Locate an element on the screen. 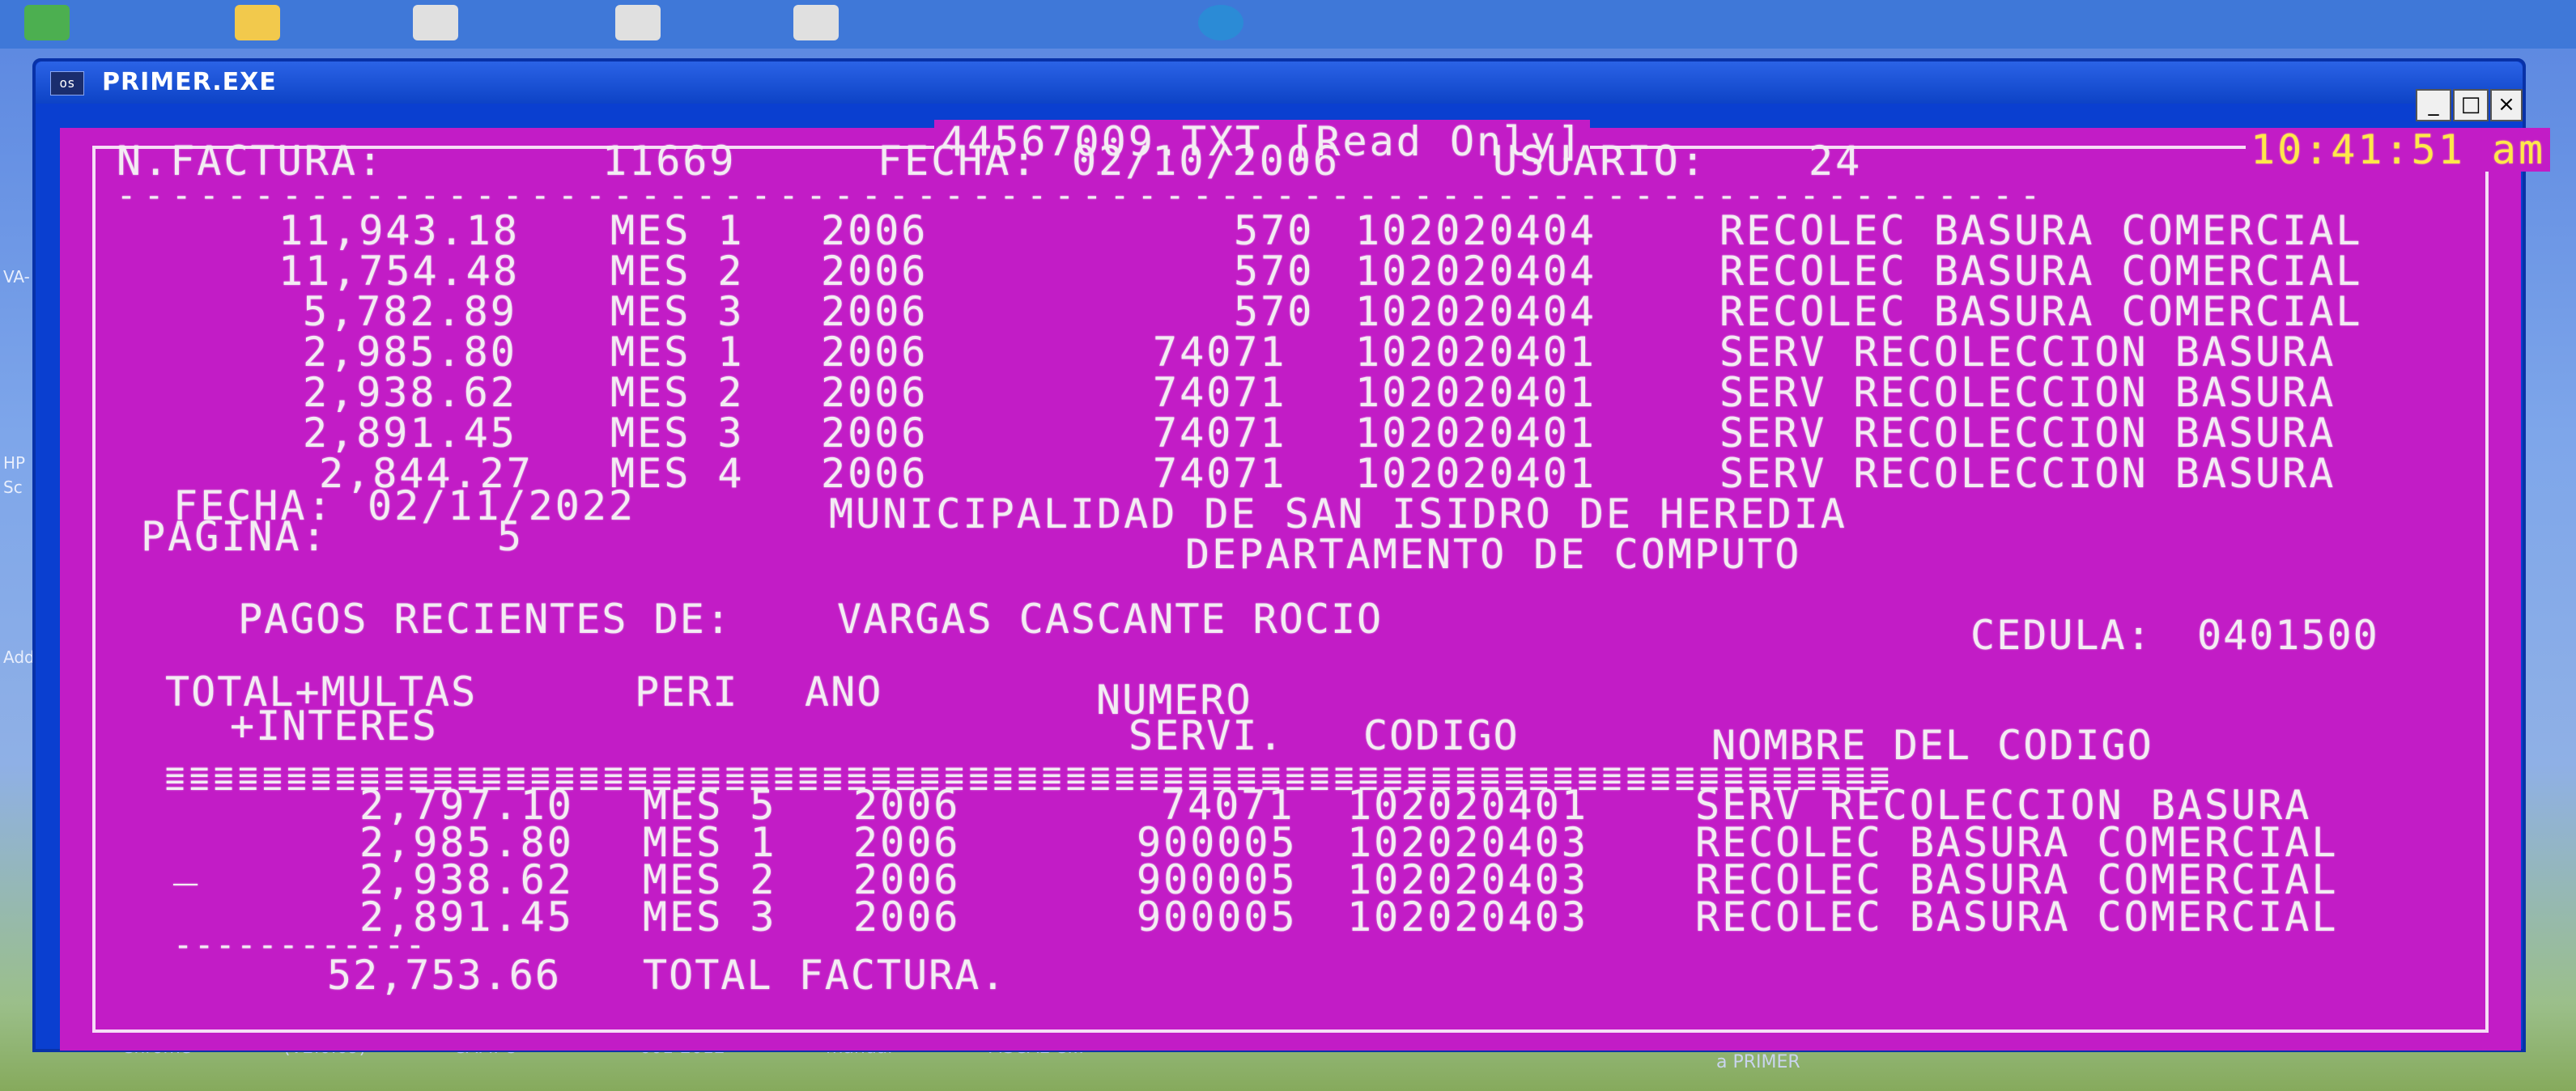 This screenshot has width=2576, height=1091. row-amount: 2,985.80 is located at coordinates (410, 352).